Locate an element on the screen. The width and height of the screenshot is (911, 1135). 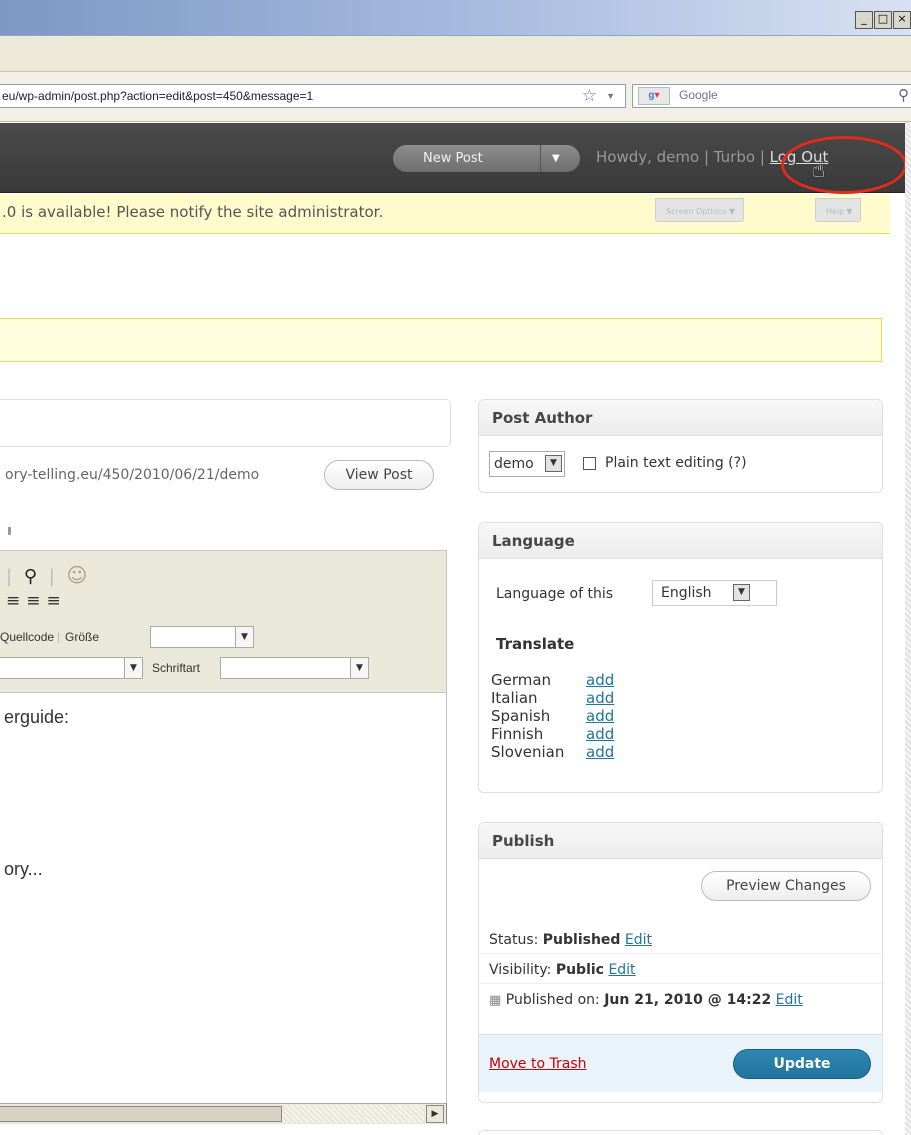
scroll-right-icon: ▶ is located at coordinates (435, 1114).